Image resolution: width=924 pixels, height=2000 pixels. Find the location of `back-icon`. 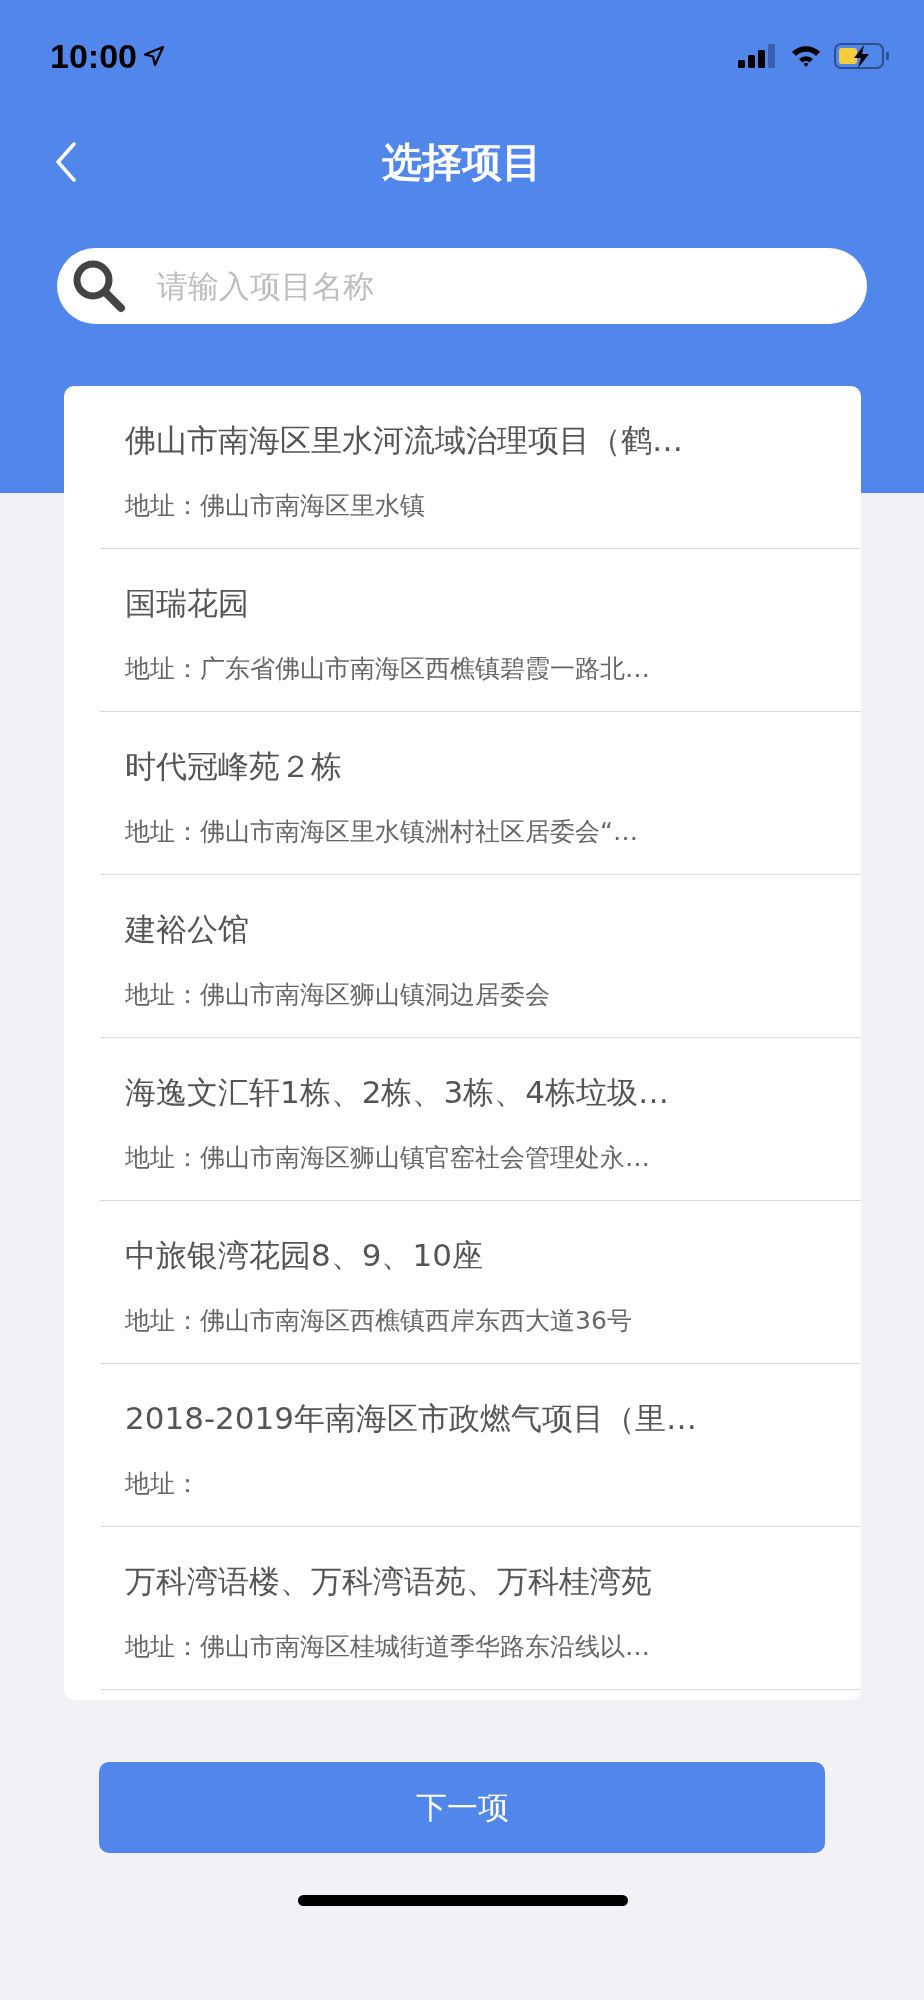

back-icon is located at coordinates (66, 162).